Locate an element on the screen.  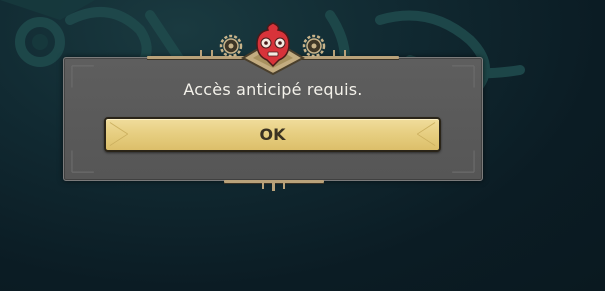
ok-button: OK is located at coordinates (272, 134).